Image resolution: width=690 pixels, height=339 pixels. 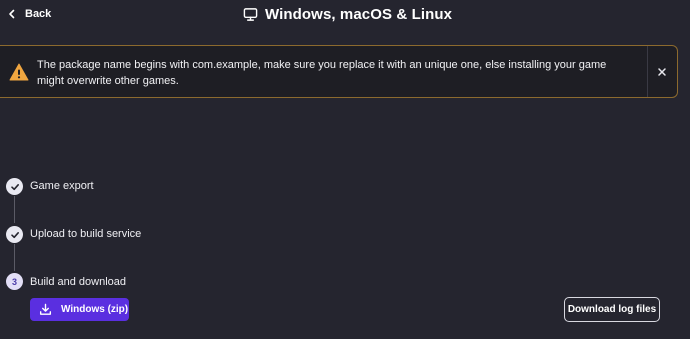 I want to click on download-icon, so click(x=45, y=309).